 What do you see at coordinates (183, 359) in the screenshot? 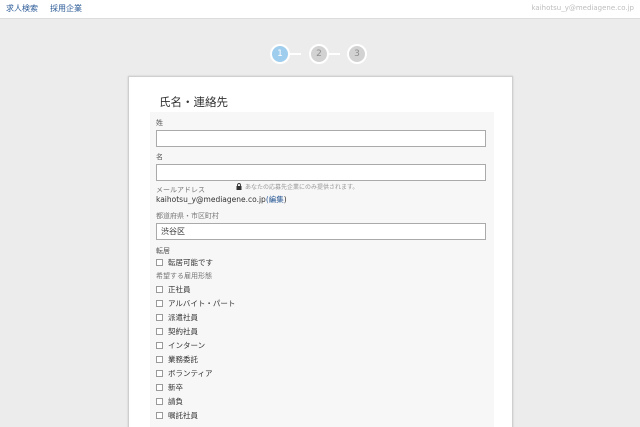
I see `employment-option-label: 業務委託` at bounding box center [183, 359].